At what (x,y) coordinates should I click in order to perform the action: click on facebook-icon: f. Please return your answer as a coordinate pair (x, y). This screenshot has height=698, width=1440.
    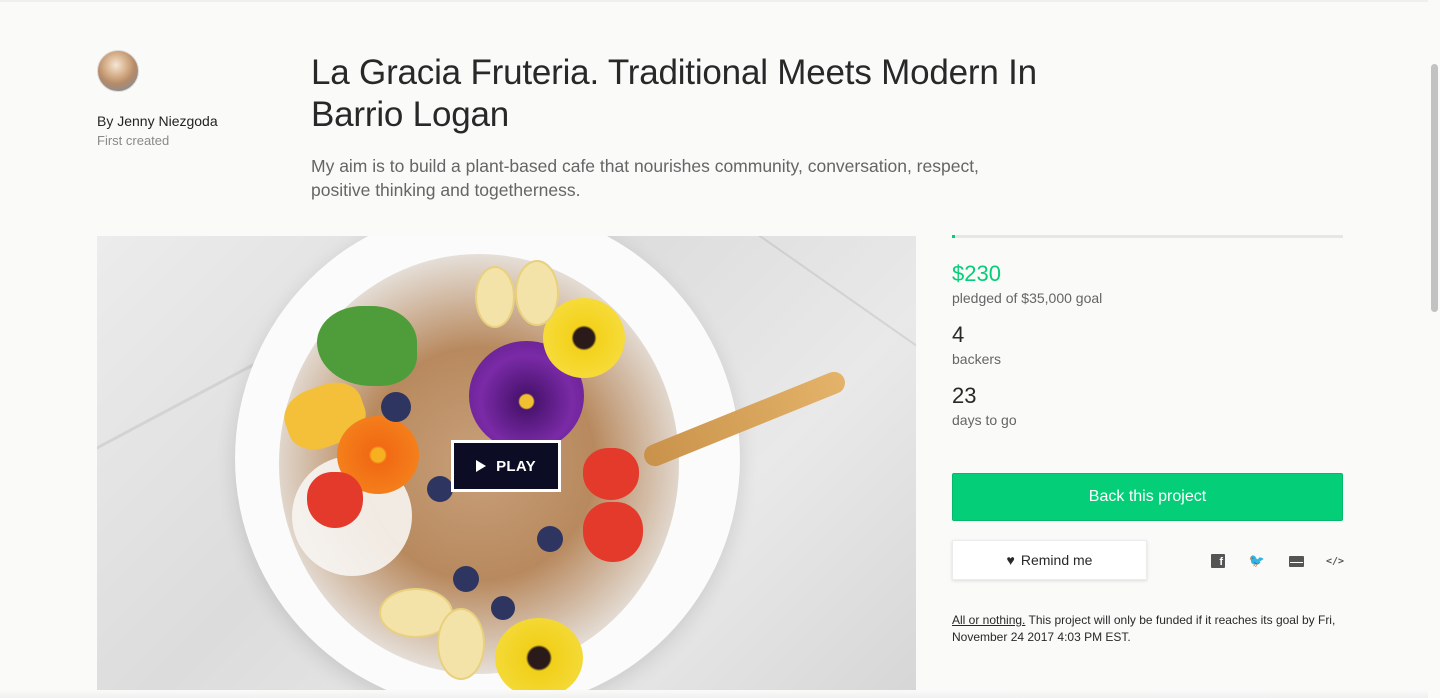
    Looking at the image, I should click on (1218, 561).